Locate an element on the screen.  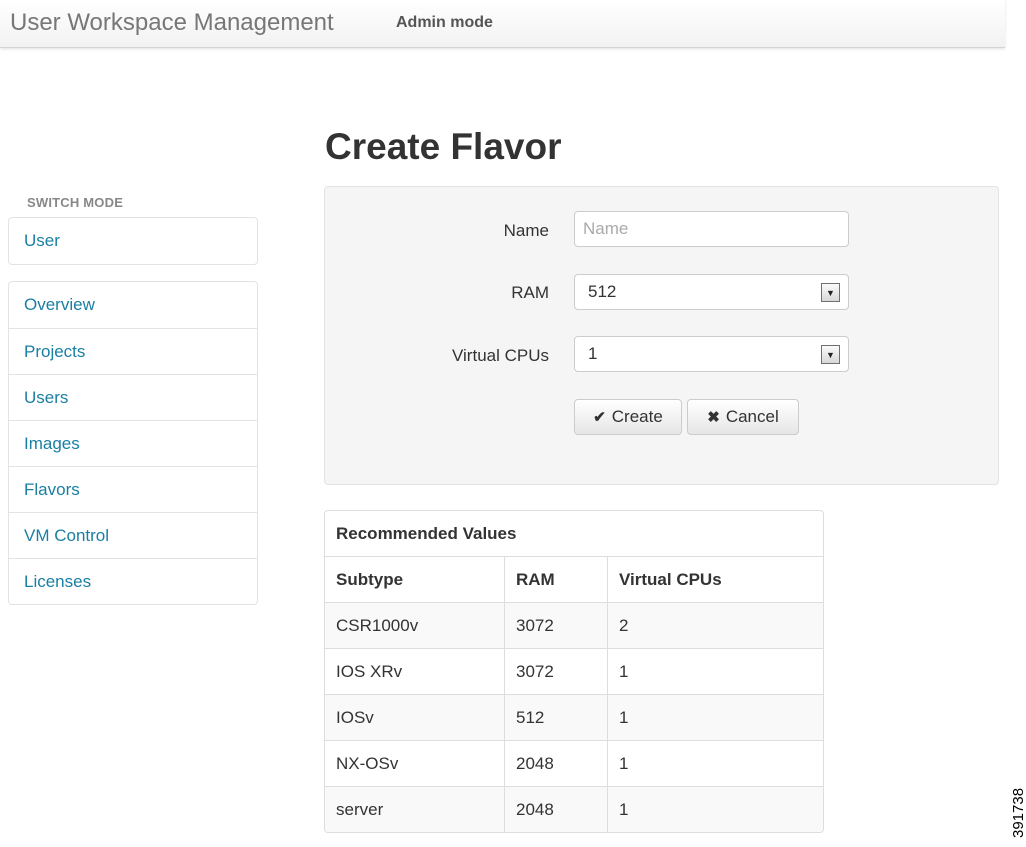
table-cell: 512 is located at coordinates (555, 717).